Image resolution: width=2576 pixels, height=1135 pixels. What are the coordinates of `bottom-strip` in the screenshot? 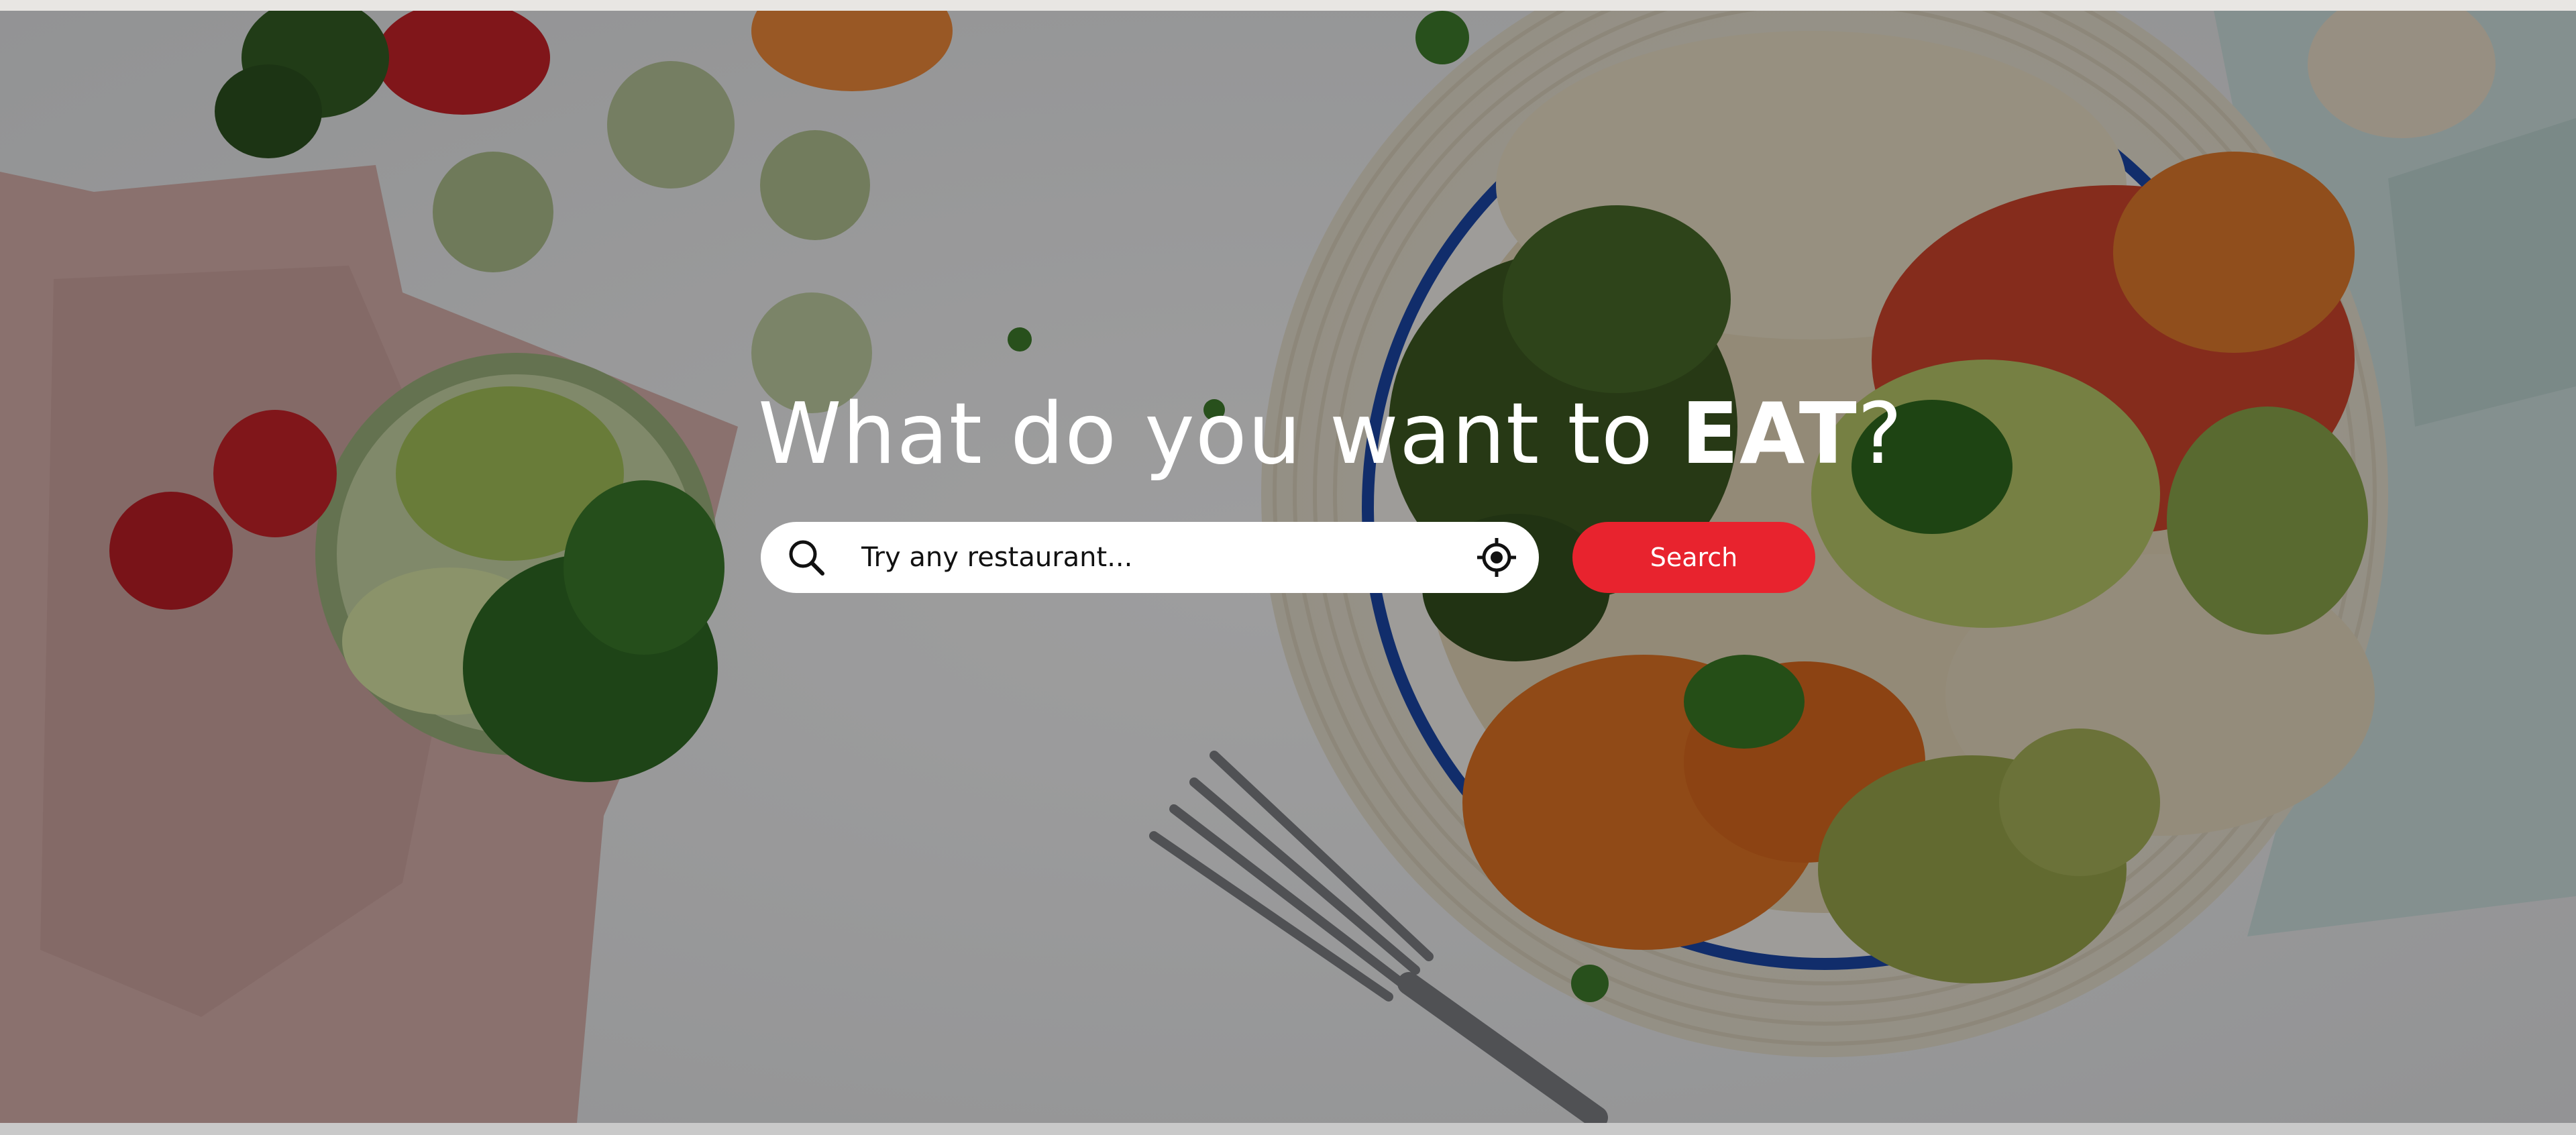 It's located at (1288, 1129).